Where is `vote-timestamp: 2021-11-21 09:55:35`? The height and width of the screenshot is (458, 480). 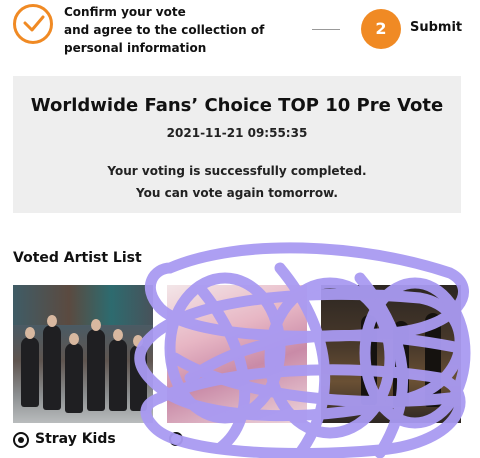 vote-timestamp: 2021-11-21 09:55:35 is located at coordinates (237, 133).